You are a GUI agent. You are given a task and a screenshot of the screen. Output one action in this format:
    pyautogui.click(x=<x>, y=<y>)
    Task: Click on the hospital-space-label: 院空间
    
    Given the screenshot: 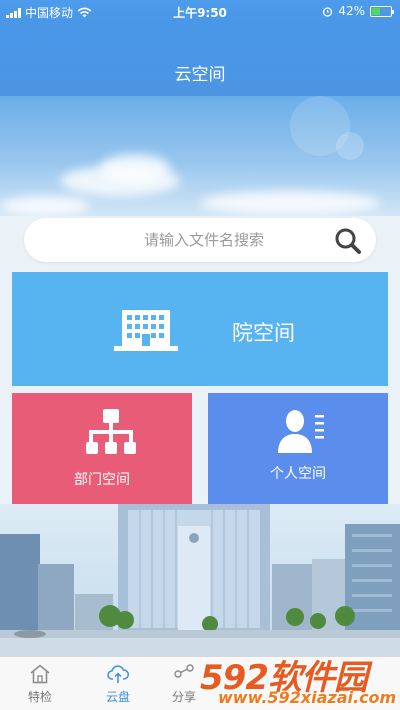 What is the action you would take?
    pyautogui.click(x=263, y=333)
    